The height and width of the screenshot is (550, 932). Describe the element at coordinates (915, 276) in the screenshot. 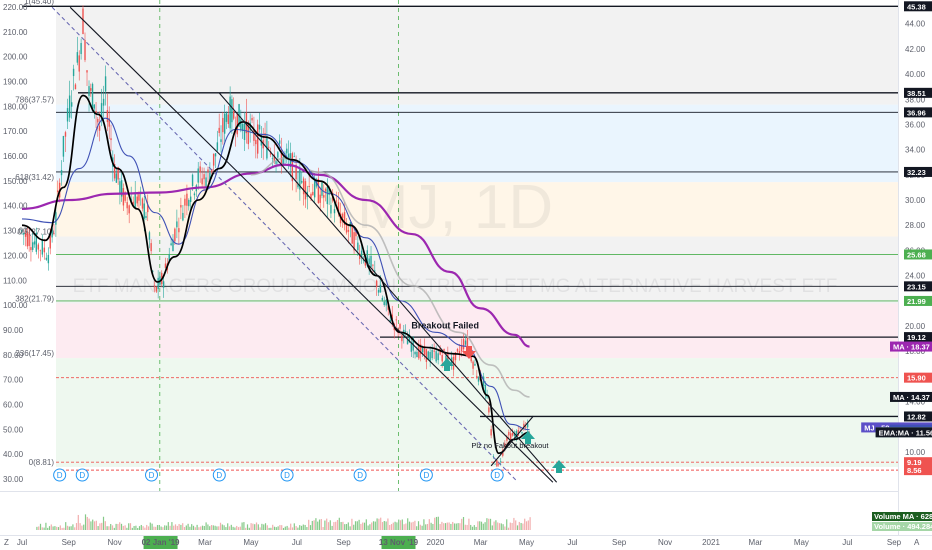

I see `right-axis-tick: 24.00` at that location.